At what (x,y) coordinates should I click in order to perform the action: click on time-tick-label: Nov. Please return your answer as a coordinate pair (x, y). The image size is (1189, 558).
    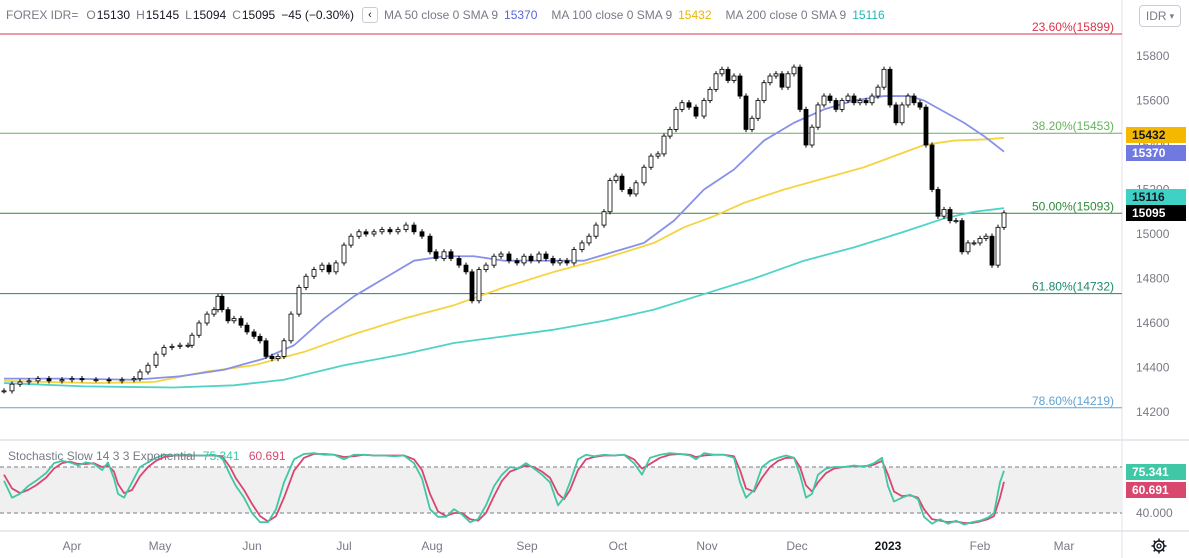
    Looking at the image, I should click on (706, 546).